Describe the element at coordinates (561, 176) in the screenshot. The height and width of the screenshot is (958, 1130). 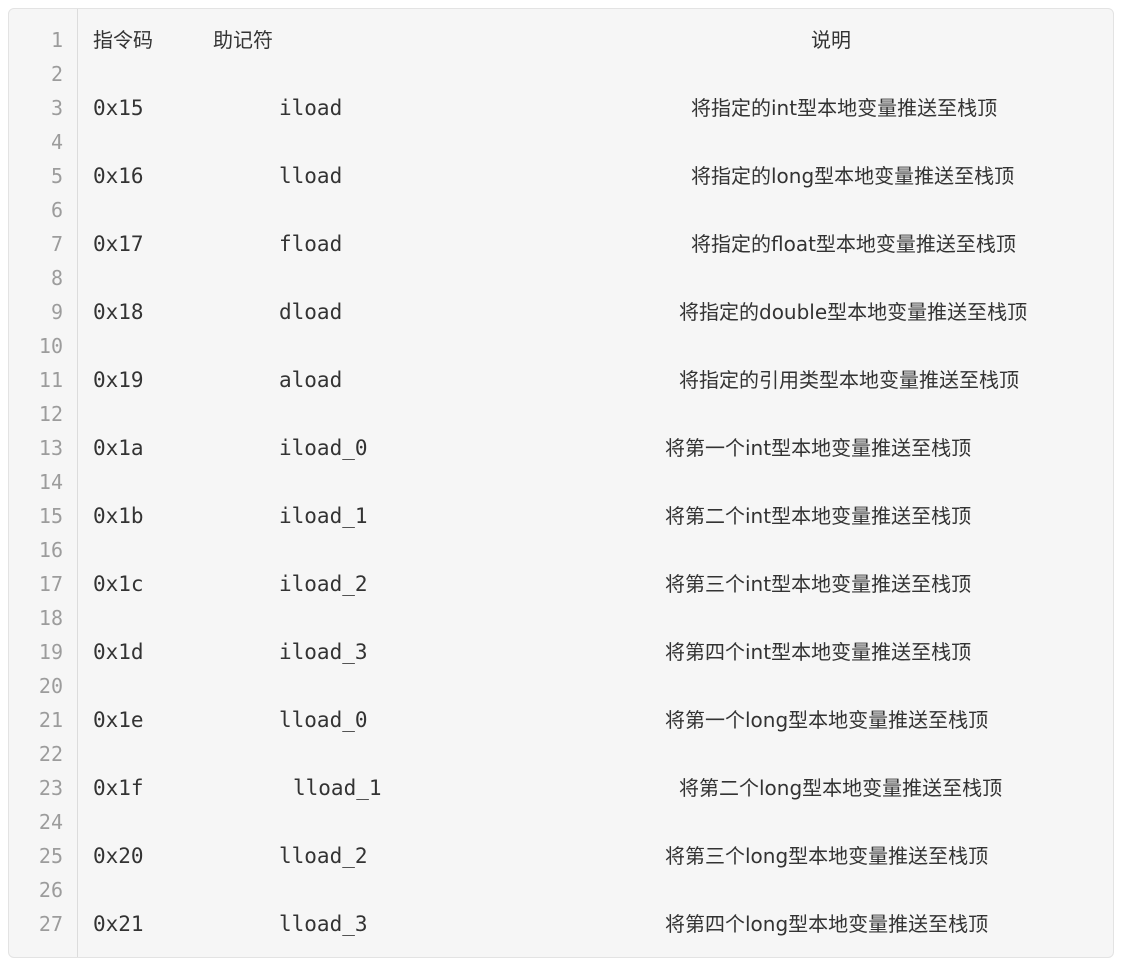
I see `code-line: 5 0x16 lload 将指定的long型本地变量推送至栈顶` at that location.